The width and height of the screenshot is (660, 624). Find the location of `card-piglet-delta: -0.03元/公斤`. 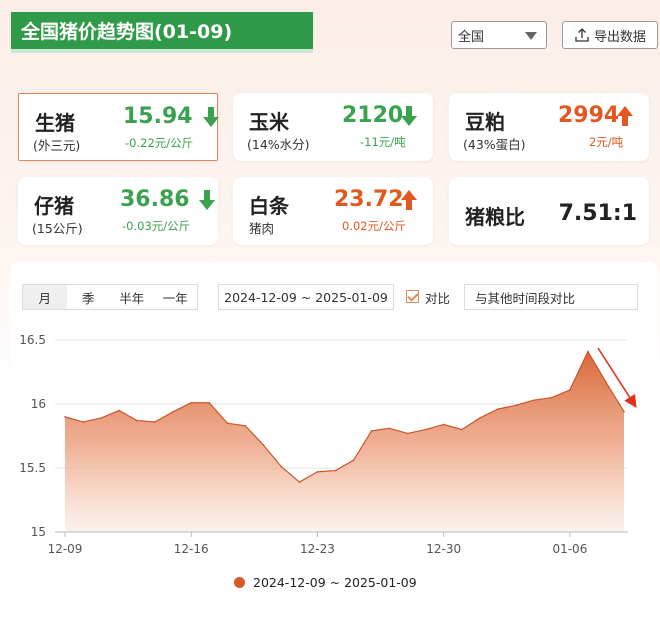

card-piglet-delta: -0.03元/公斤 is located at coordinates (156, 226).